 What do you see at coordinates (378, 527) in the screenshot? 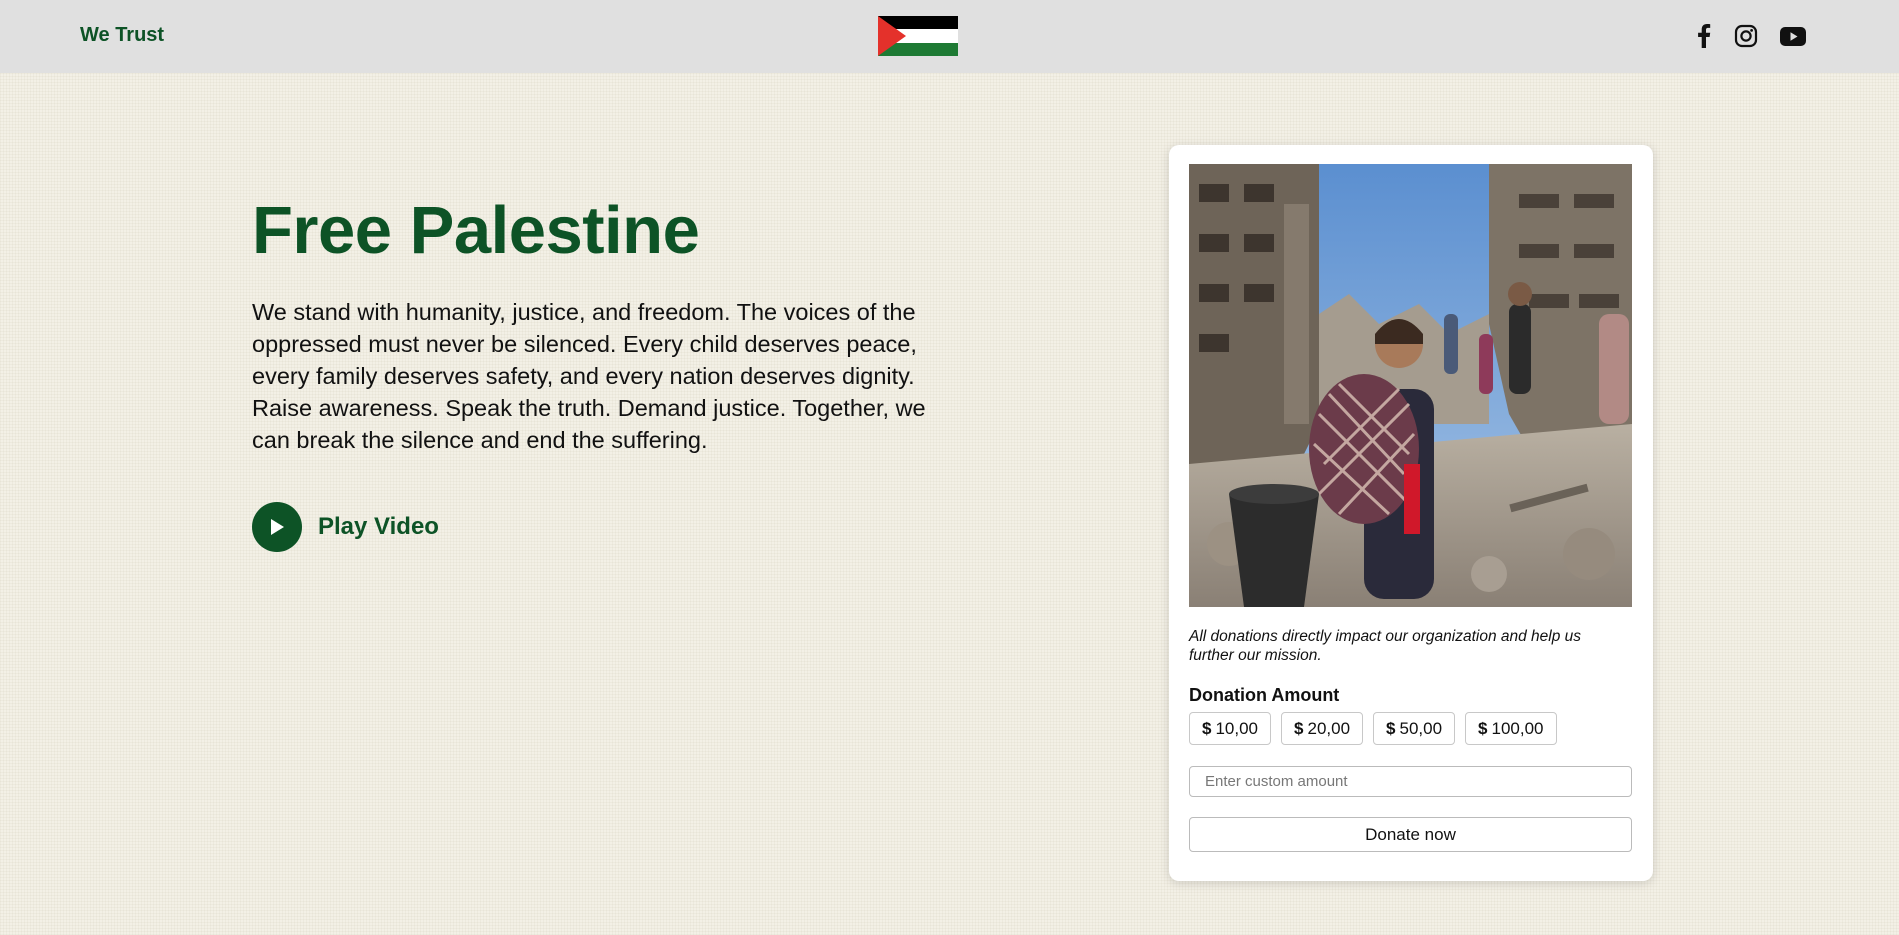
I see `play-video-label: Play Video` at bounding box center [378, 527].